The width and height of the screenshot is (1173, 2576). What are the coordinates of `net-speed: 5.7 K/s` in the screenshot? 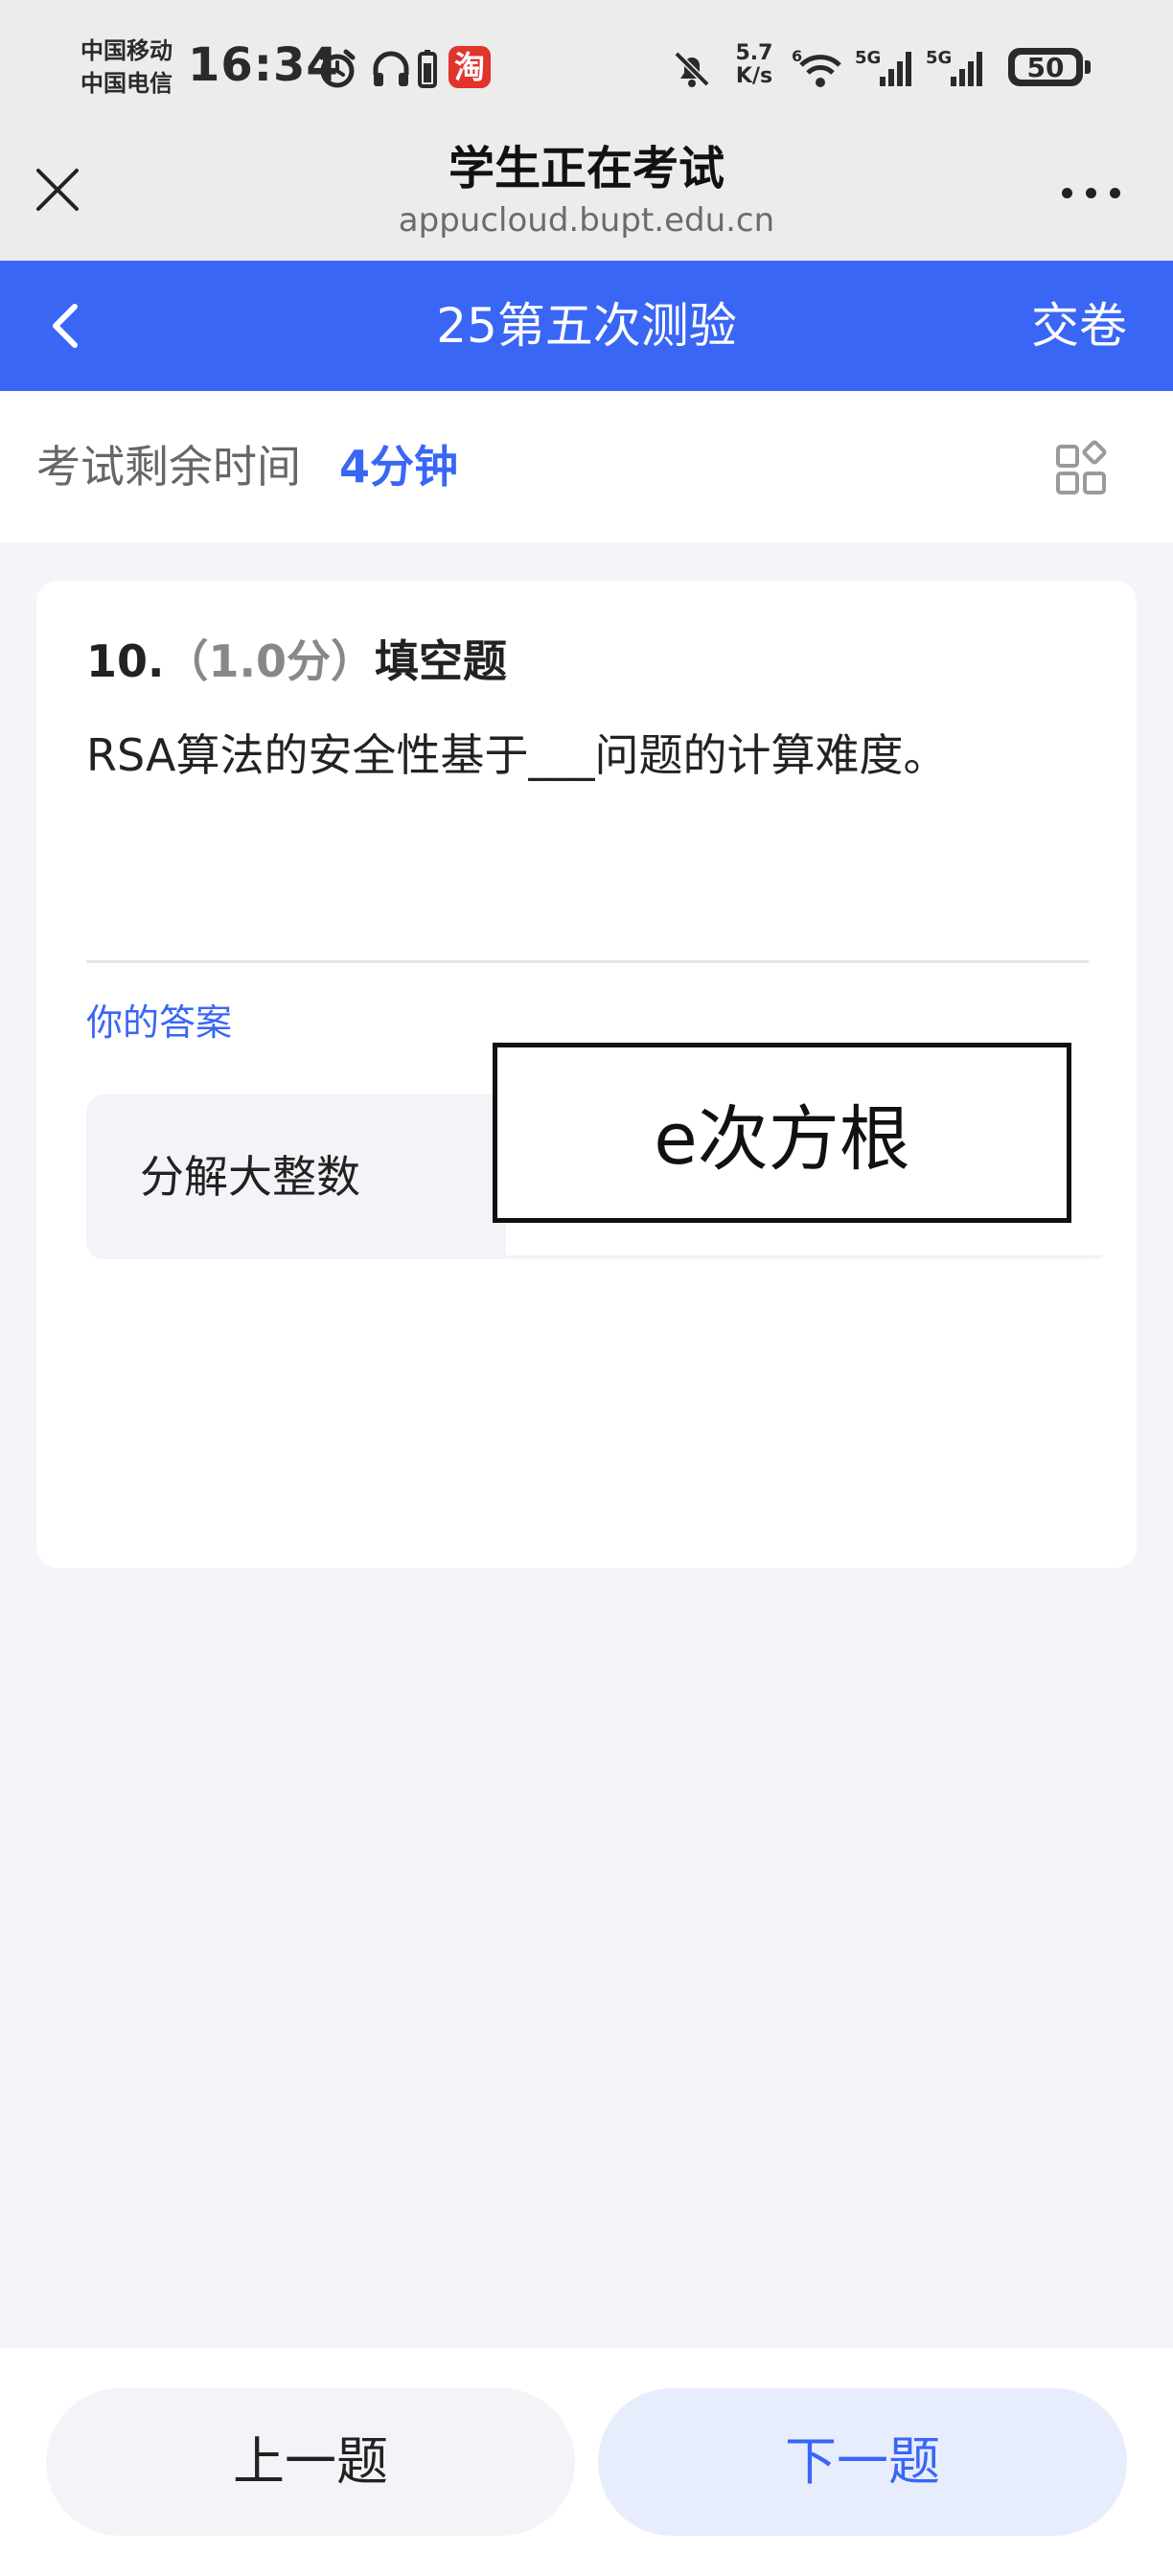 It's located at (754, 65).